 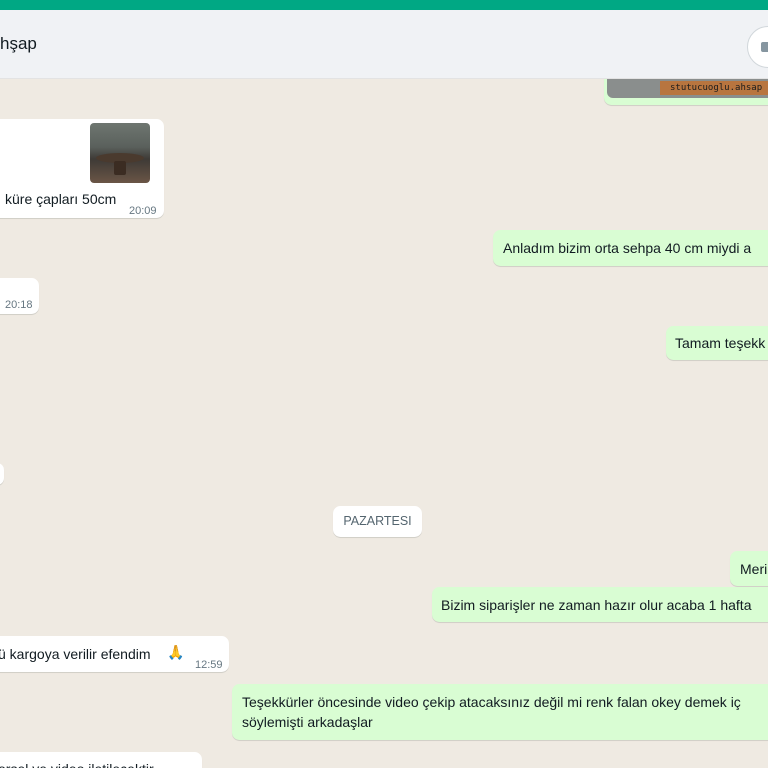 What do you see at coordinates (764, 47) in the screenshot?
I see `menu-icon` at bounding box center [764, 47].